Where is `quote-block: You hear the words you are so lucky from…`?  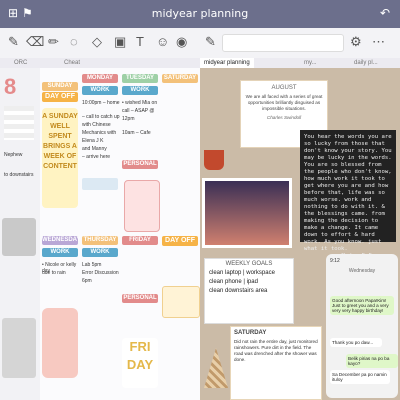 quote-block: You hear the words you are so lucky from… is located at coordinates (348, 194).